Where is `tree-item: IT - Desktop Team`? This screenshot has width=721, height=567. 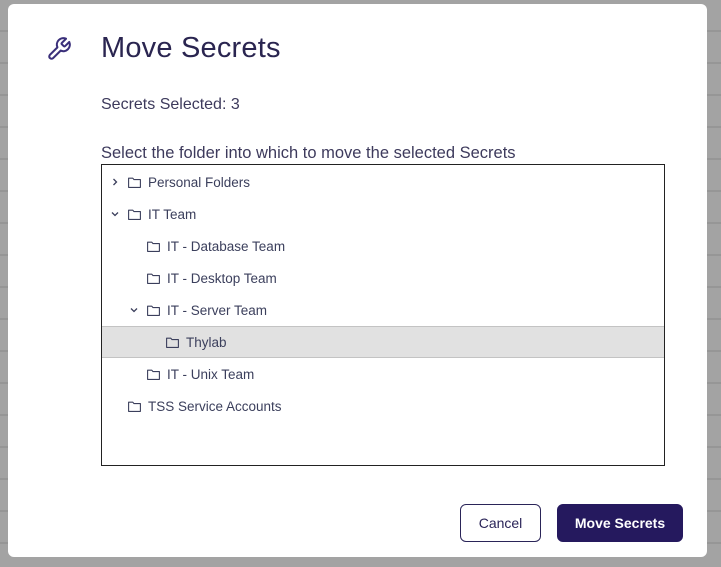
tree-item: IT - Desktop Team is located at coordinates (383, 278).